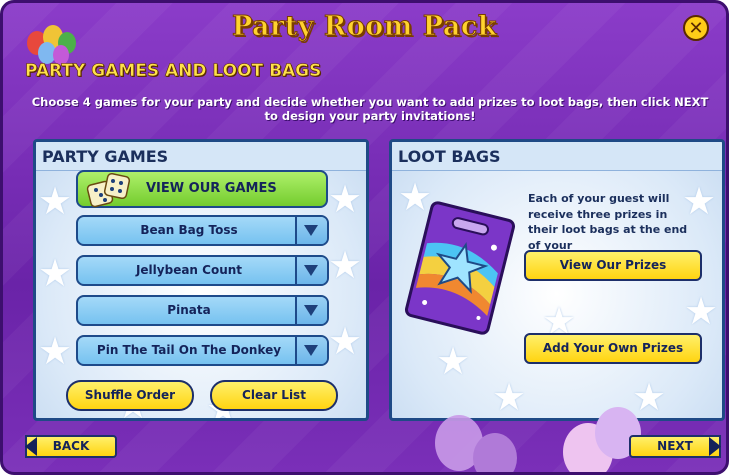 The image size is (729, 475). I want to click on game-slot-2-select: Jellybean Count, so click(202, 270).